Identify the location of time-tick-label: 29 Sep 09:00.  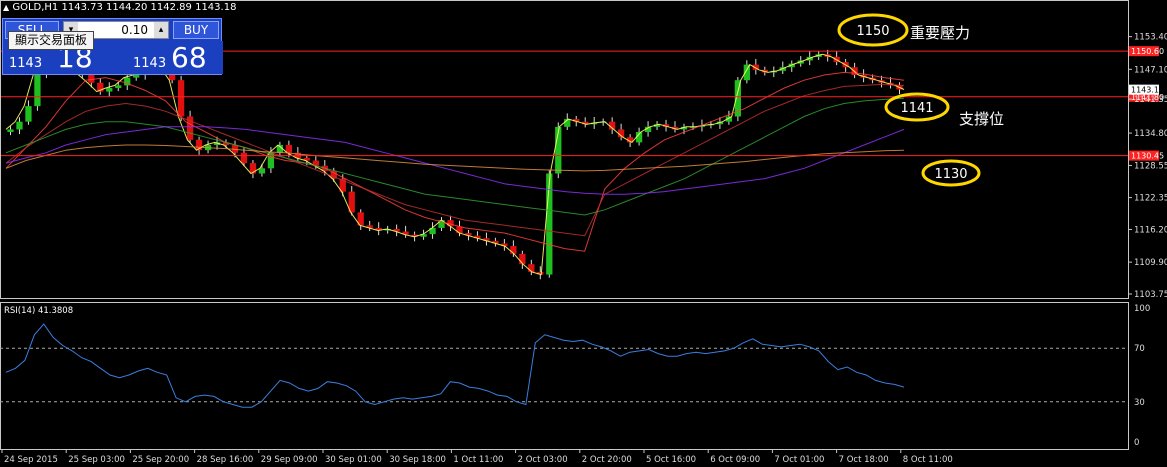
(289, 460).